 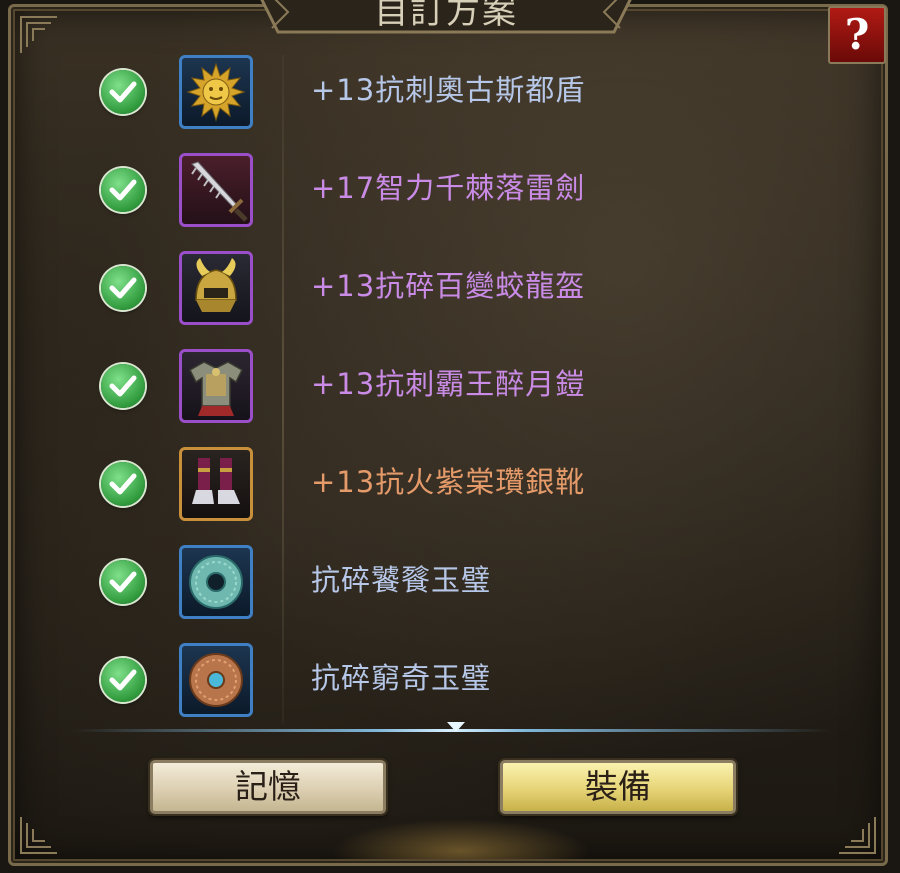 I want to click on list-item: +17智力千棘落雷劍, so click(x=451, y=192).